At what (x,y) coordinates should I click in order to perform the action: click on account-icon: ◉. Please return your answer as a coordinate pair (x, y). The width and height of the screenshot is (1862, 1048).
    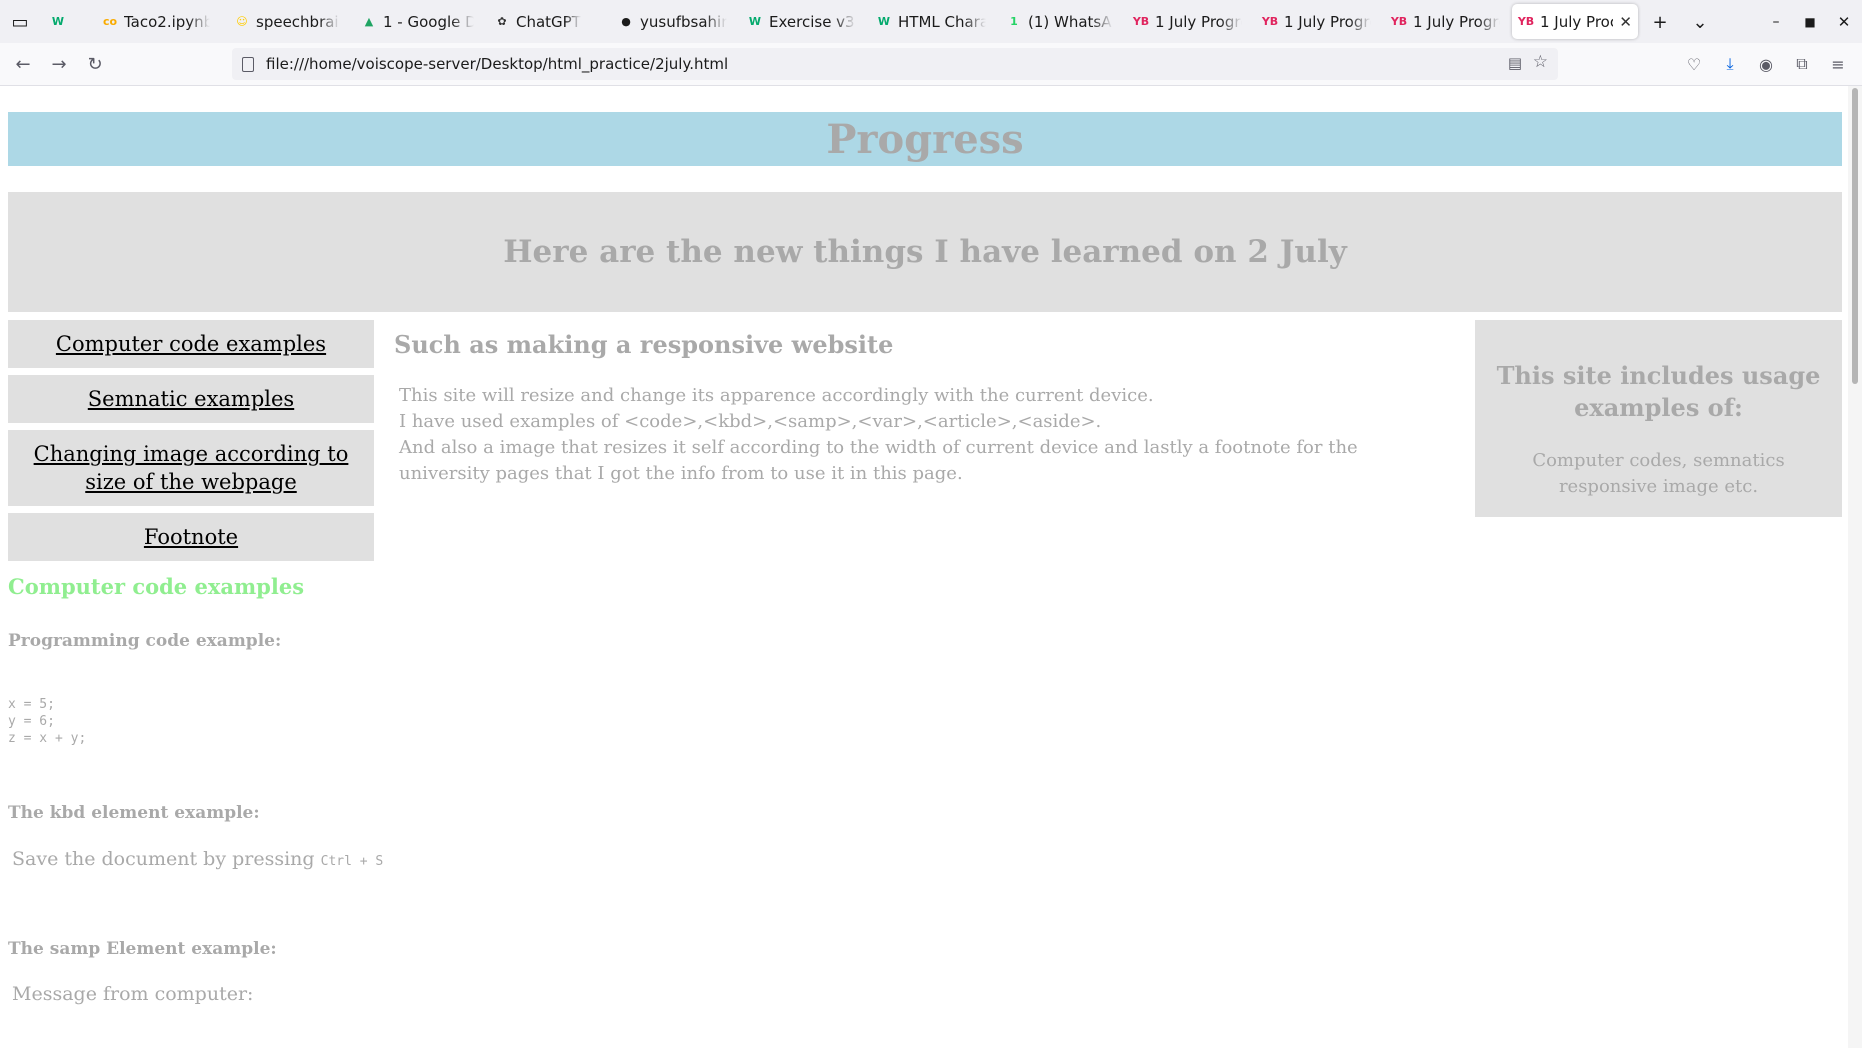
    Looking at the image, I should click on (1766, 64).